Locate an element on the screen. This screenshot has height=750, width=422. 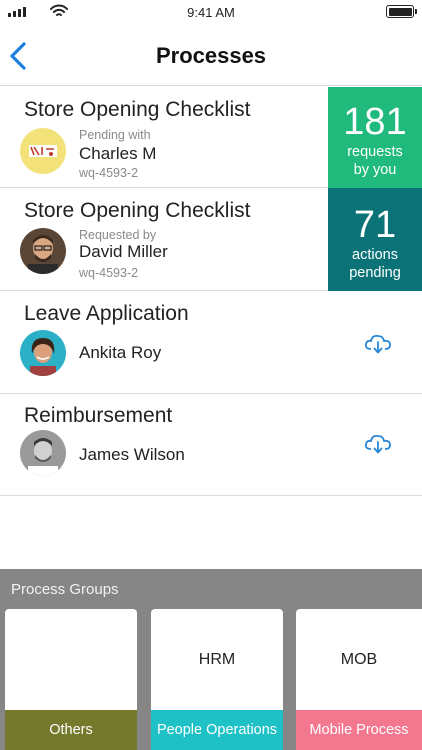
group-name: Others is located at coordinates (71, 730).